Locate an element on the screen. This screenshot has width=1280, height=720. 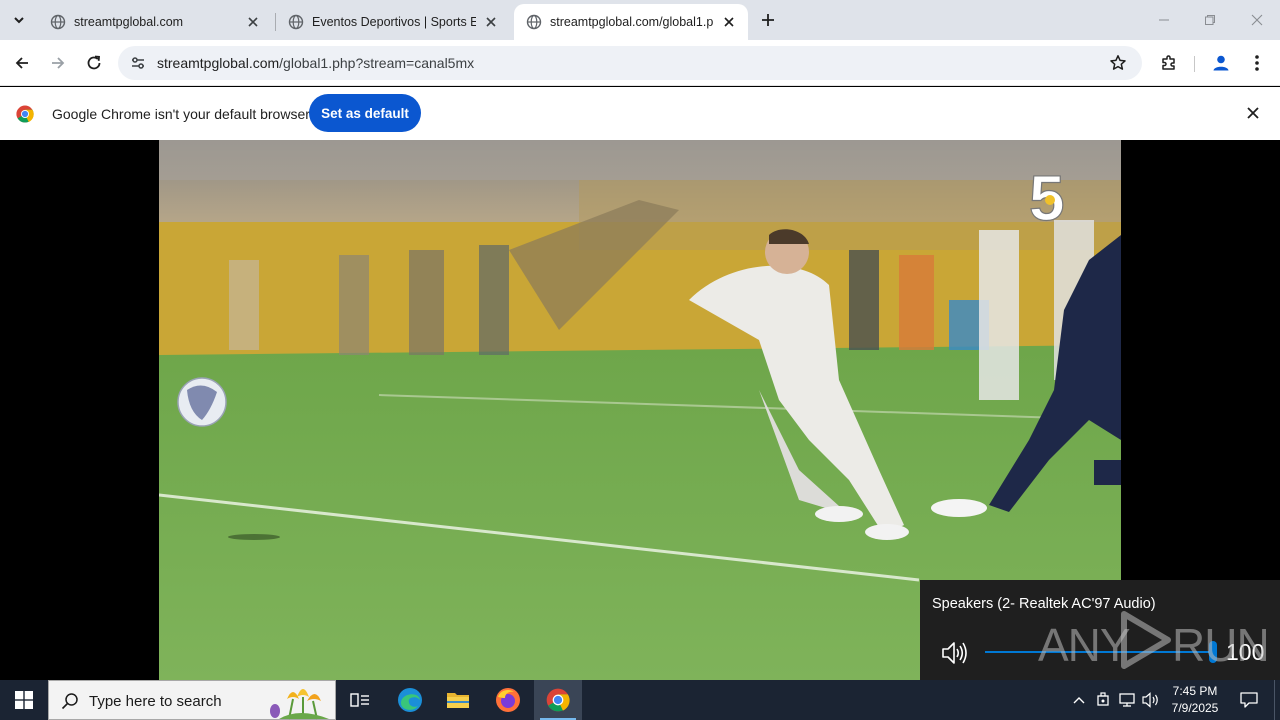
minimize-icon is located at coordinates (1164, 20).